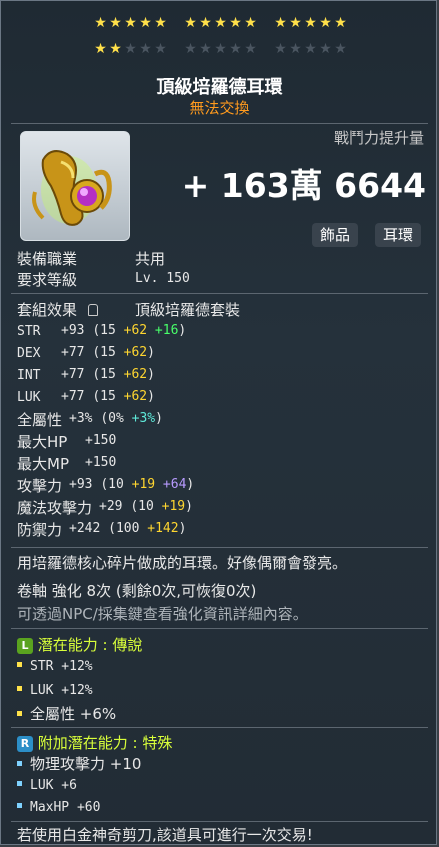  What do you see at coordinates (73, 714) in the screenshot?
I see `potential-line-text: 全屬性 +6%` at bounding box center [73, 714].